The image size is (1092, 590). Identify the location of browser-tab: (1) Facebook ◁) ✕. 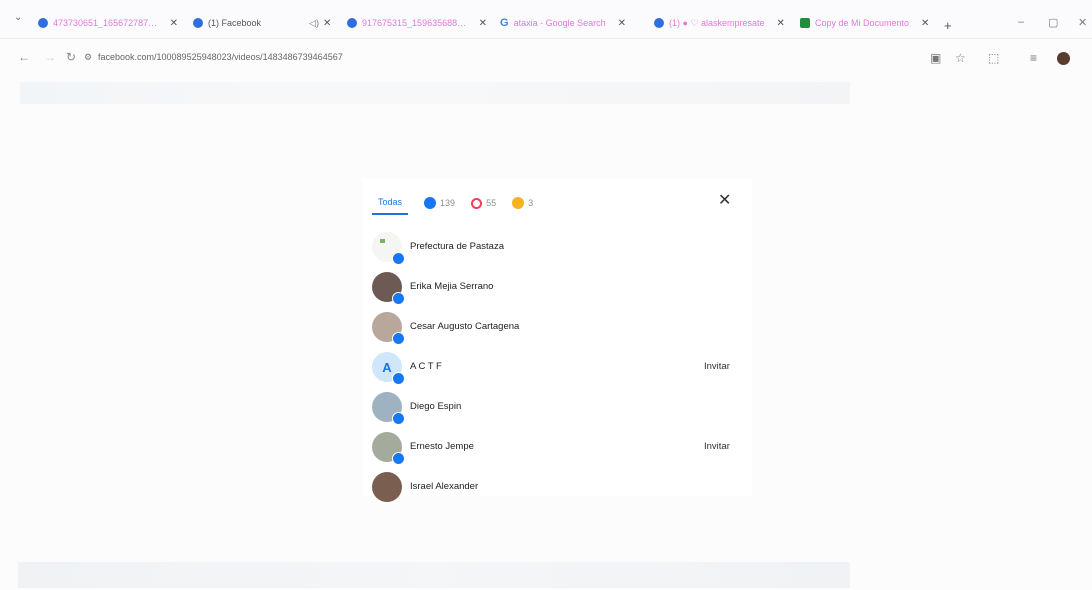
(263, 23).